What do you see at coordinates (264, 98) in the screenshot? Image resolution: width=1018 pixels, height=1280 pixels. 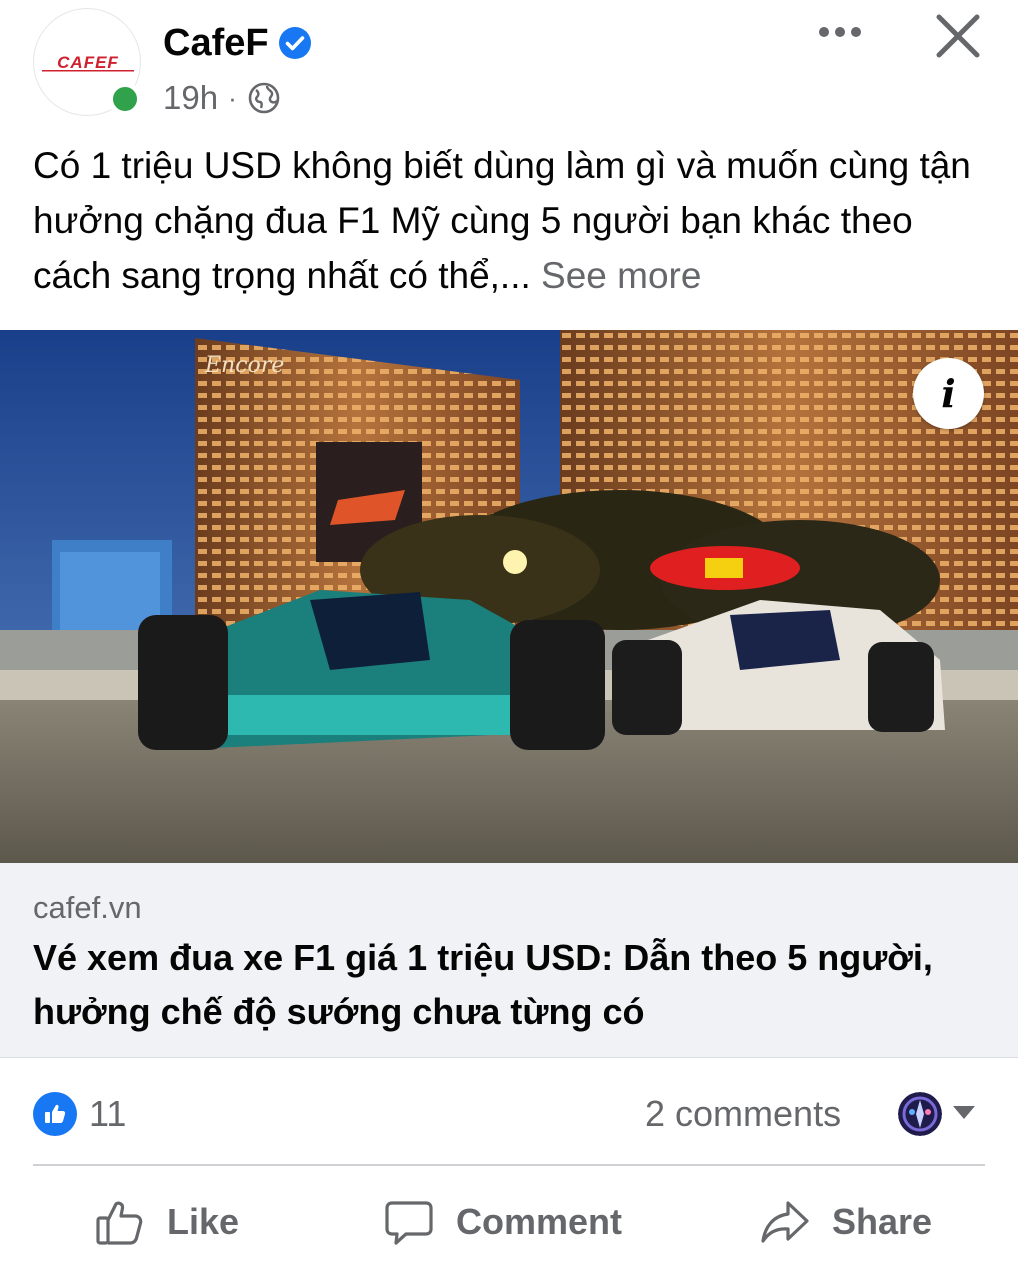 I see `globe-icon` at bounding box center [264, 98].